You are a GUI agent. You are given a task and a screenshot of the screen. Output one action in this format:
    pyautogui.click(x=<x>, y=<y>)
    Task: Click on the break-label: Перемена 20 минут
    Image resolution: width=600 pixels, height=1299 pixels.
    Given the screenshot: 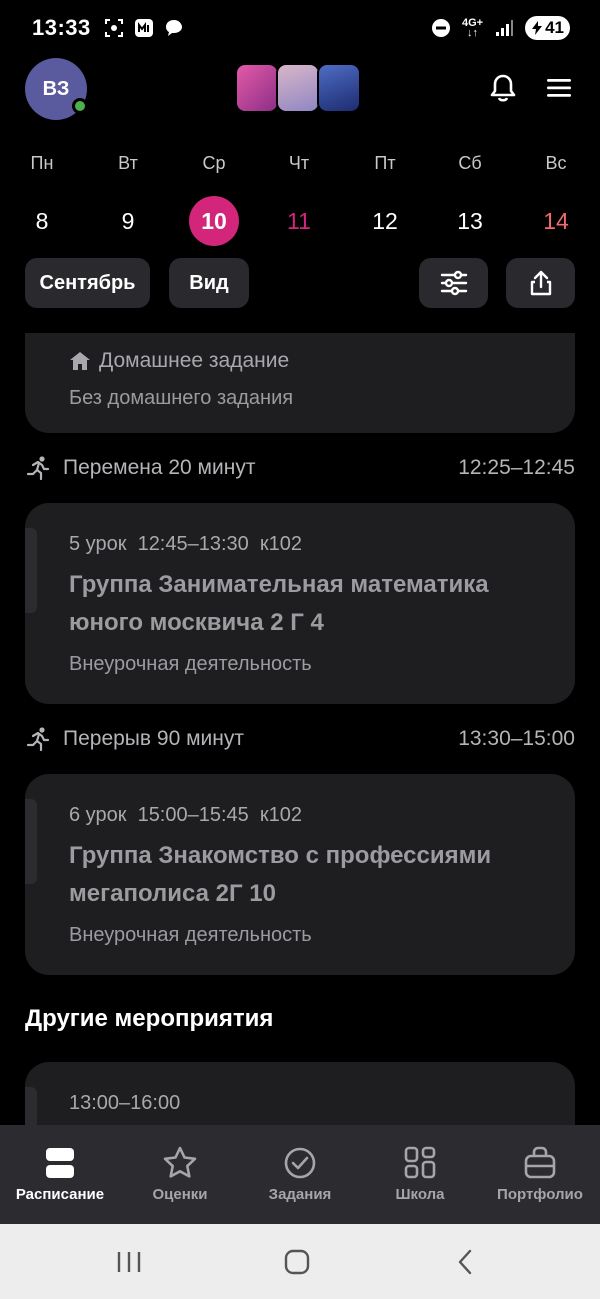 What is the action you would take?
    pyautogui.click(x=159, y=467)
    